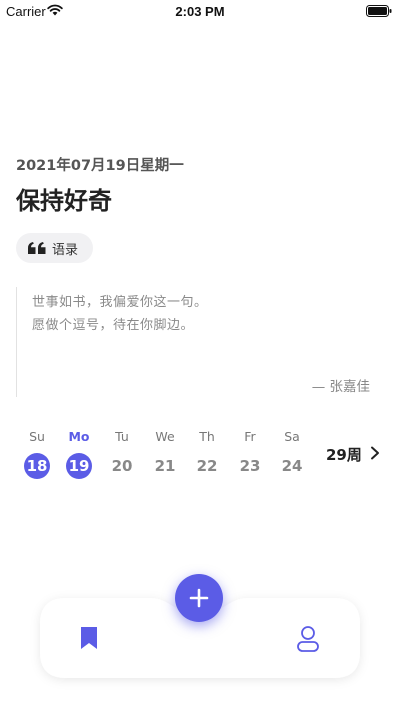  Describe the element at coordinates (375, 453) in the screenshot. I see `chevron-right-icon` at that location.